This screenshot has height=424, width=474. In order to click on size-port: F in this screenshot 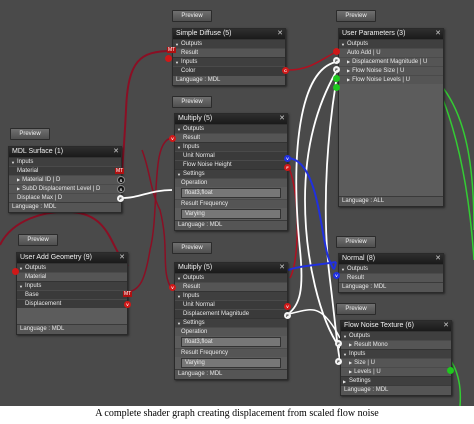, I will do `click(338, 361)`.